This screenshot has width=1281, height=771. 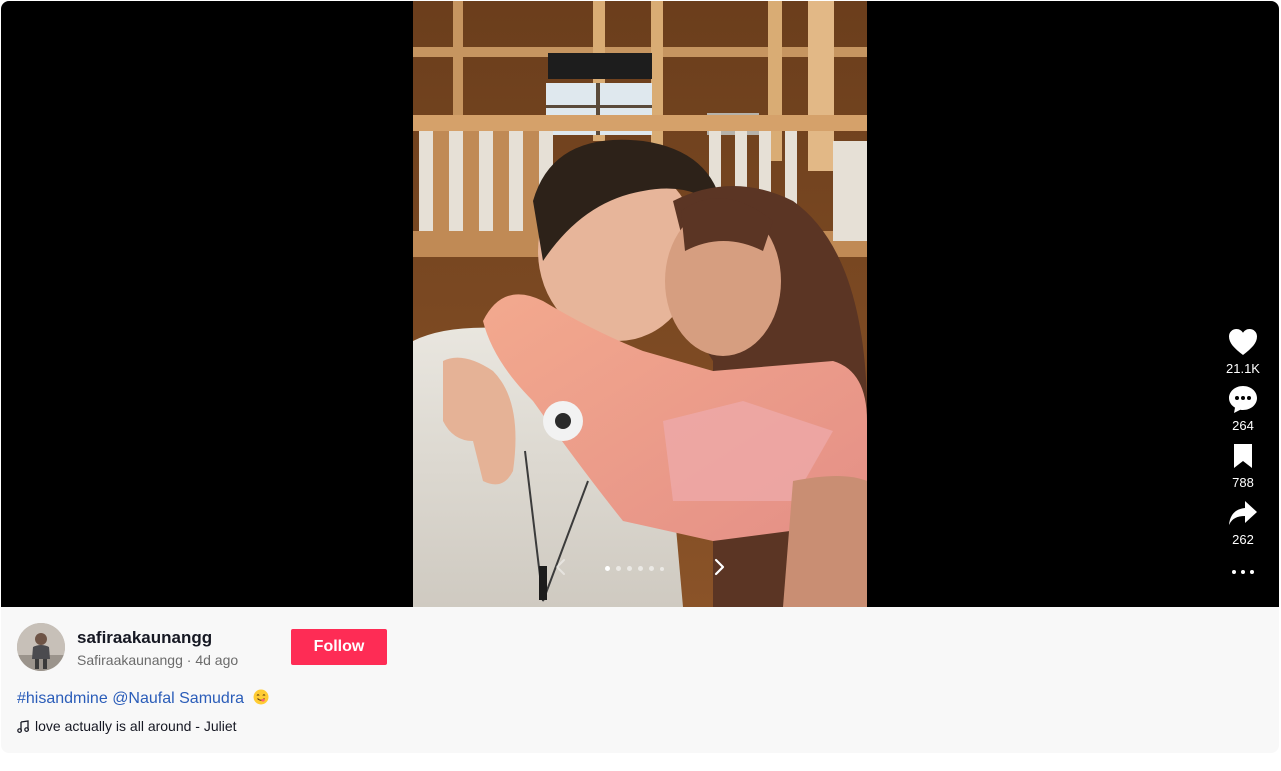 What do you see at coordinates (1242, 342) in the screenshot?
I see `heart-icon` at bounding box center [1242, 342].